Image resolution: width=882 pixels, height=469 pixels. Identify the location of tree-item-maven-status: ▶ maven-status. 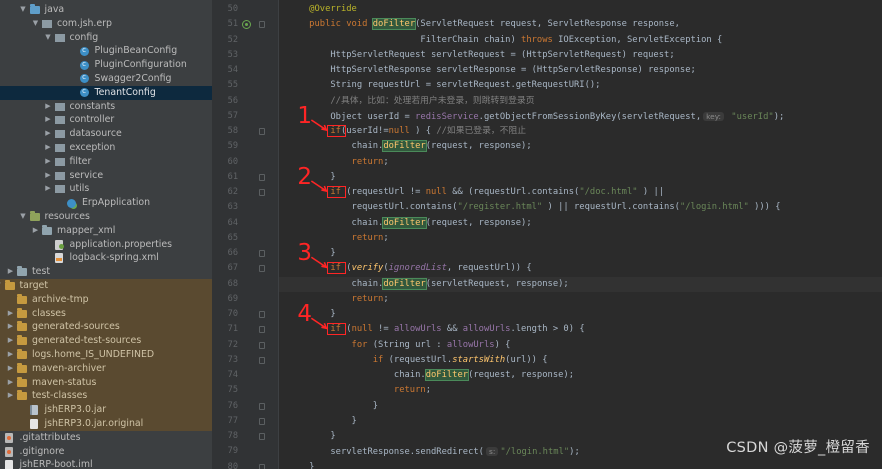
(106, 382).